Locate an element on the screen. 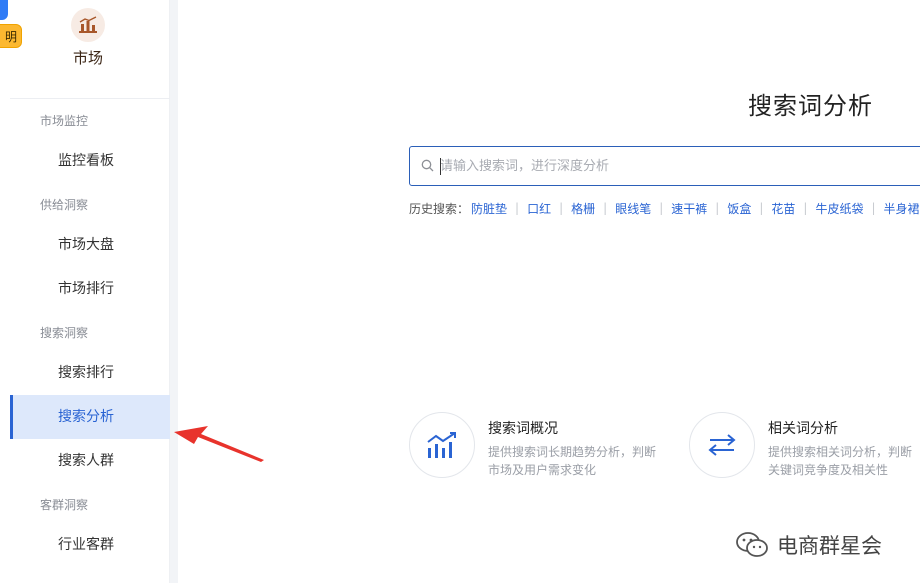  swap-arrows-icon is located at coordinates (722, 445).